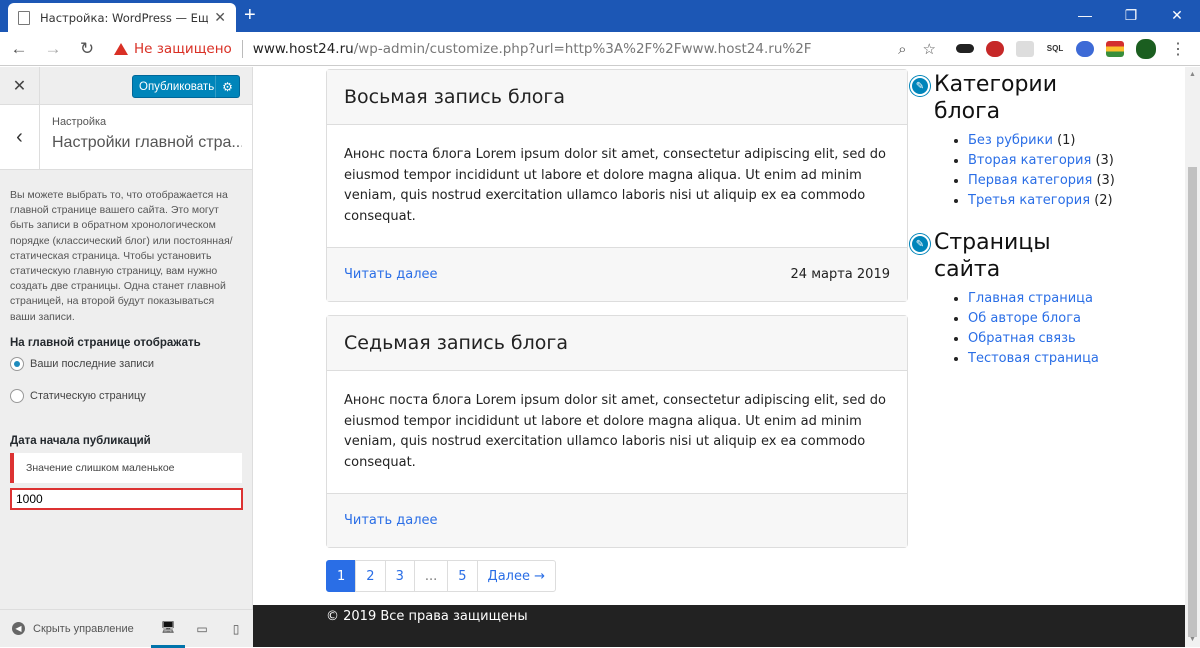  I want to click on category-link: Без рубрики, so click(1010, 140).